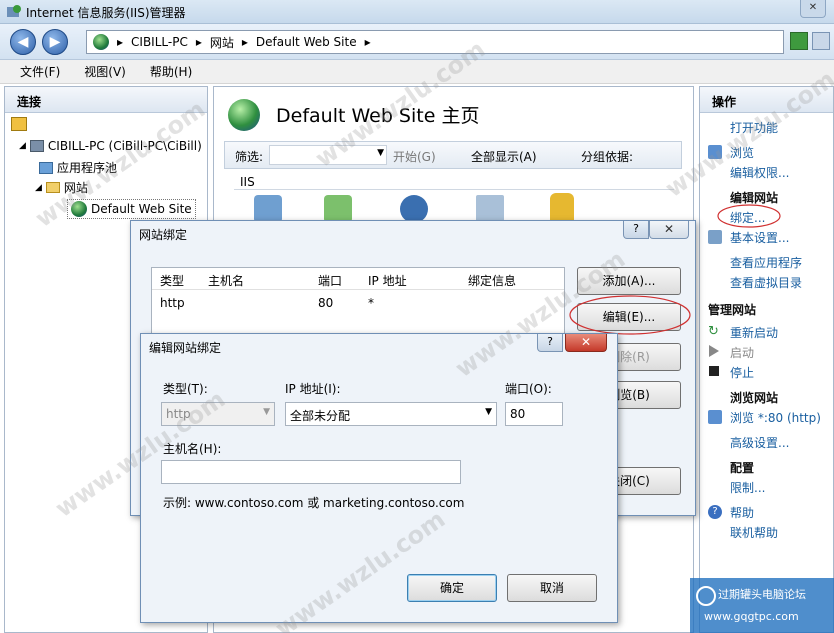  I want to click on ok-button: 确定, so click(452, 588).